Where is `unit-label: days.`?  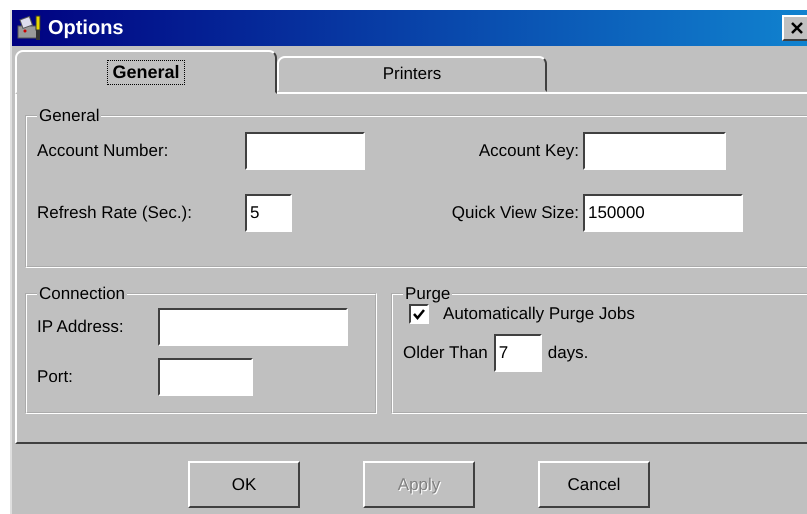 unit-label: days. is located at coordinates (568, 353).